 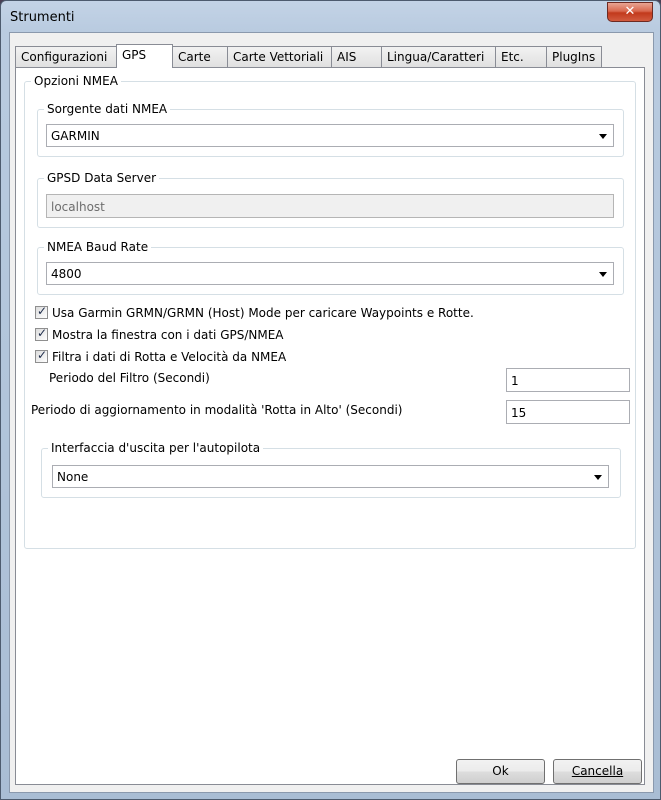 What do you see at coordinates (66, 274) in the screenshot?
I see `baud-rate-value: 4800` at bounding box center [66, 274].